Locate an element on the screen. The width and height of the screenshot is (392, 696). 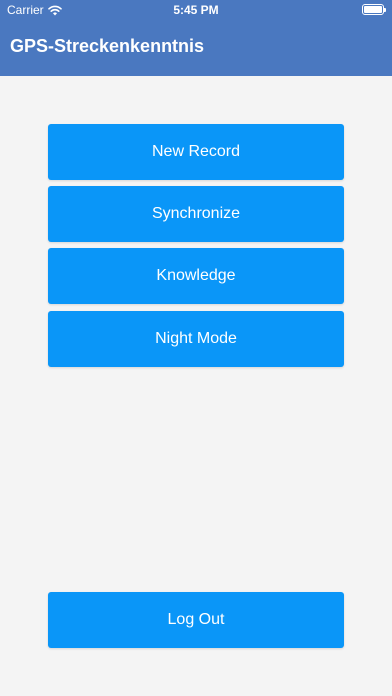
page-title: GPS-Streckenkenntnis is located at coordinates (107, 46).